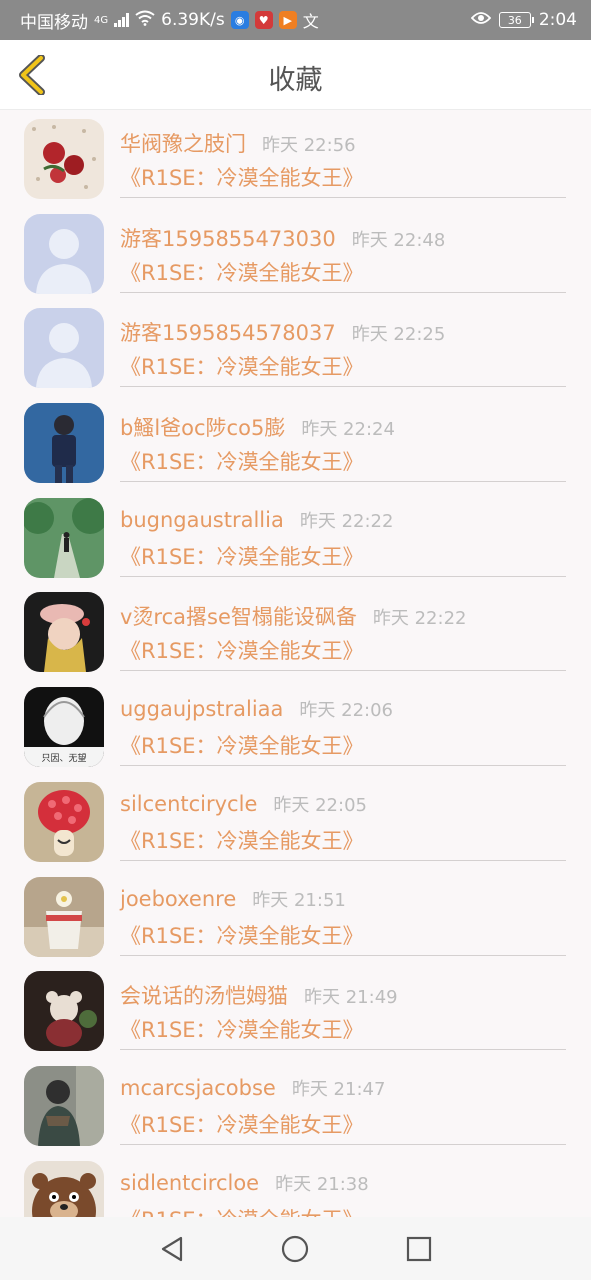 This screenshot has height=1280, width=591. I want to click on nav-home-button, so click(295, 1249).